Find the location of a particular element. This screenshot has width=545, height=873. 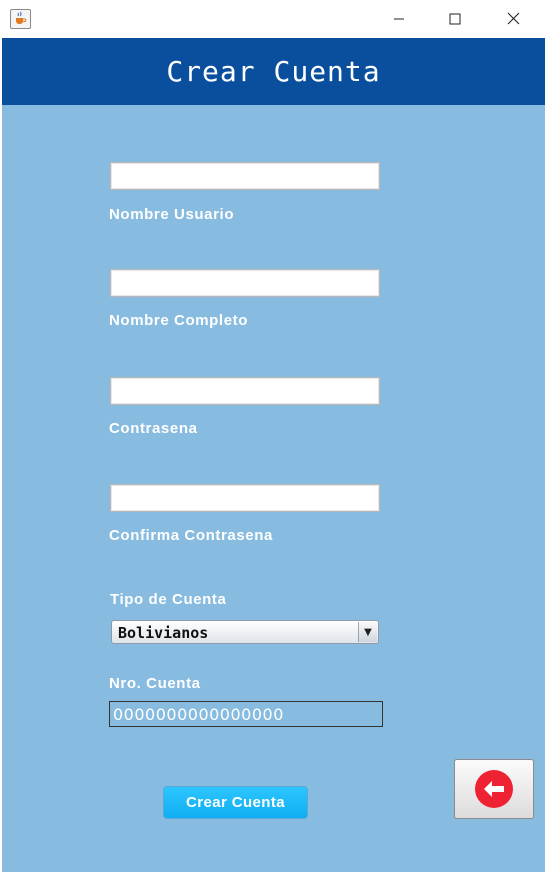

confirma-contrasena-input is located at coordinates (245, 498).